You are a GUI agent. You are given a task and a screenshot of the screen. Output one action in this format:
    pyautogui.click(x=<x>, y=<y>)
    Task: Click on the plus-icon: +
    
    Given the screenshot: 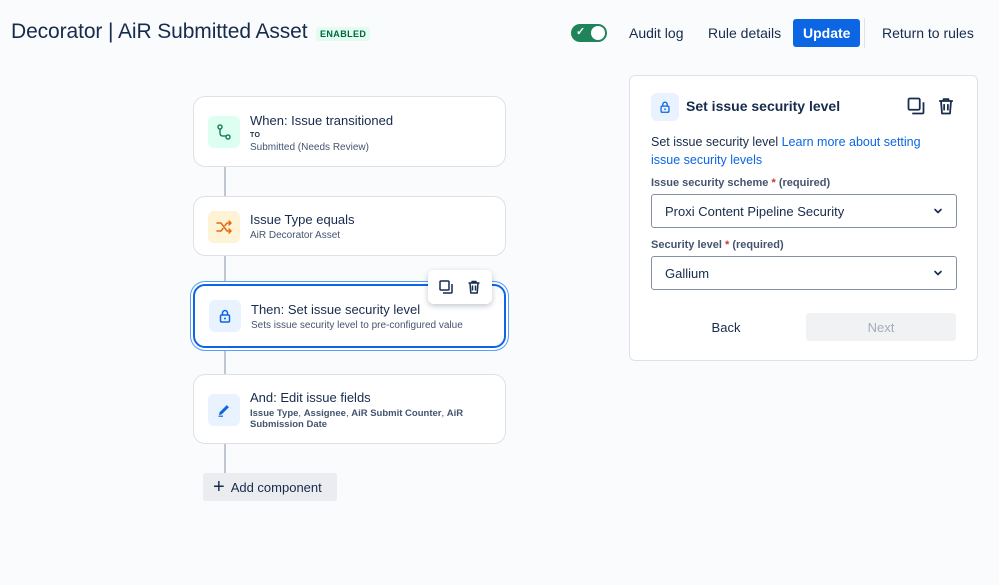 What is the action you would take?
    pyautogui.click(x=219, y=487)
    